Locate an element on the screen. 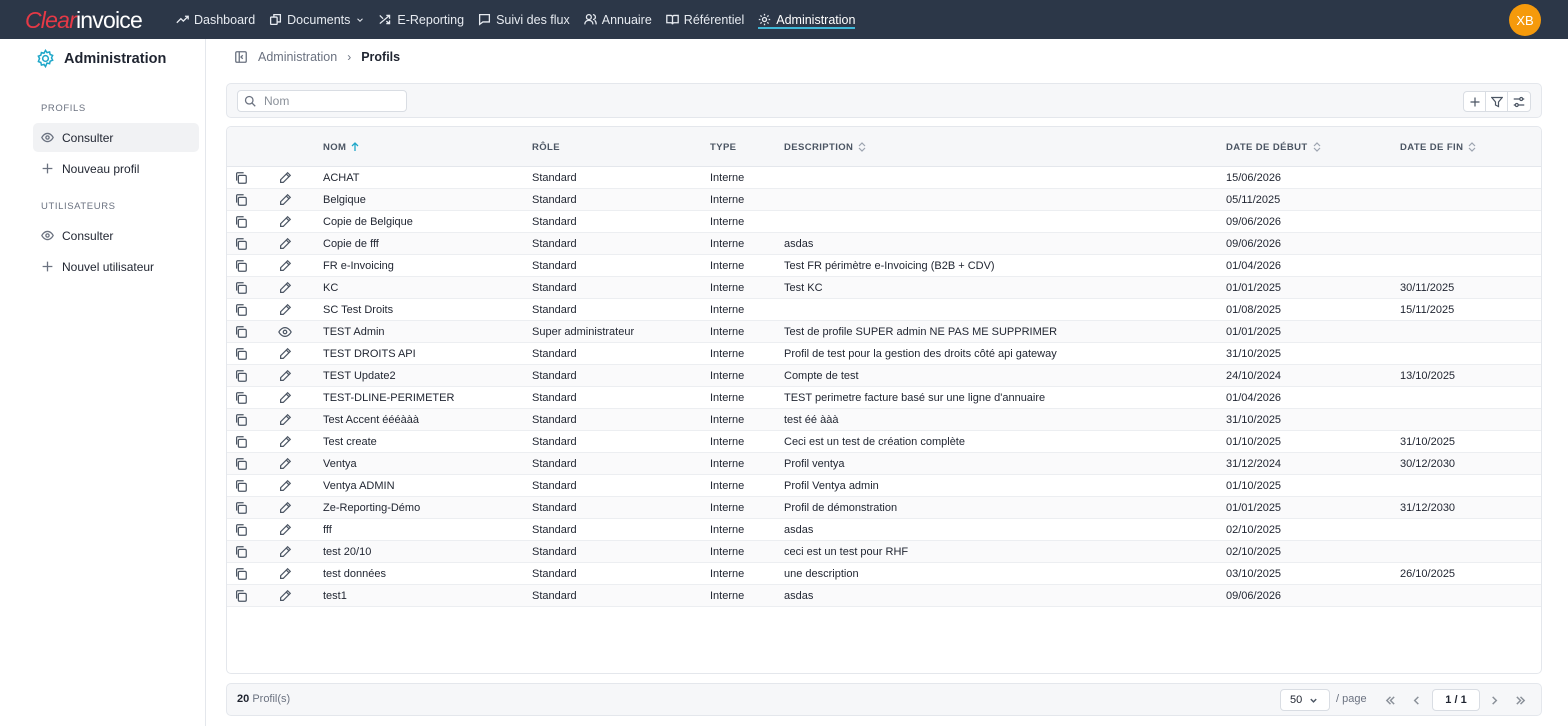  column-header-description: DESCRIPTION is located at coordinates (825, 147).